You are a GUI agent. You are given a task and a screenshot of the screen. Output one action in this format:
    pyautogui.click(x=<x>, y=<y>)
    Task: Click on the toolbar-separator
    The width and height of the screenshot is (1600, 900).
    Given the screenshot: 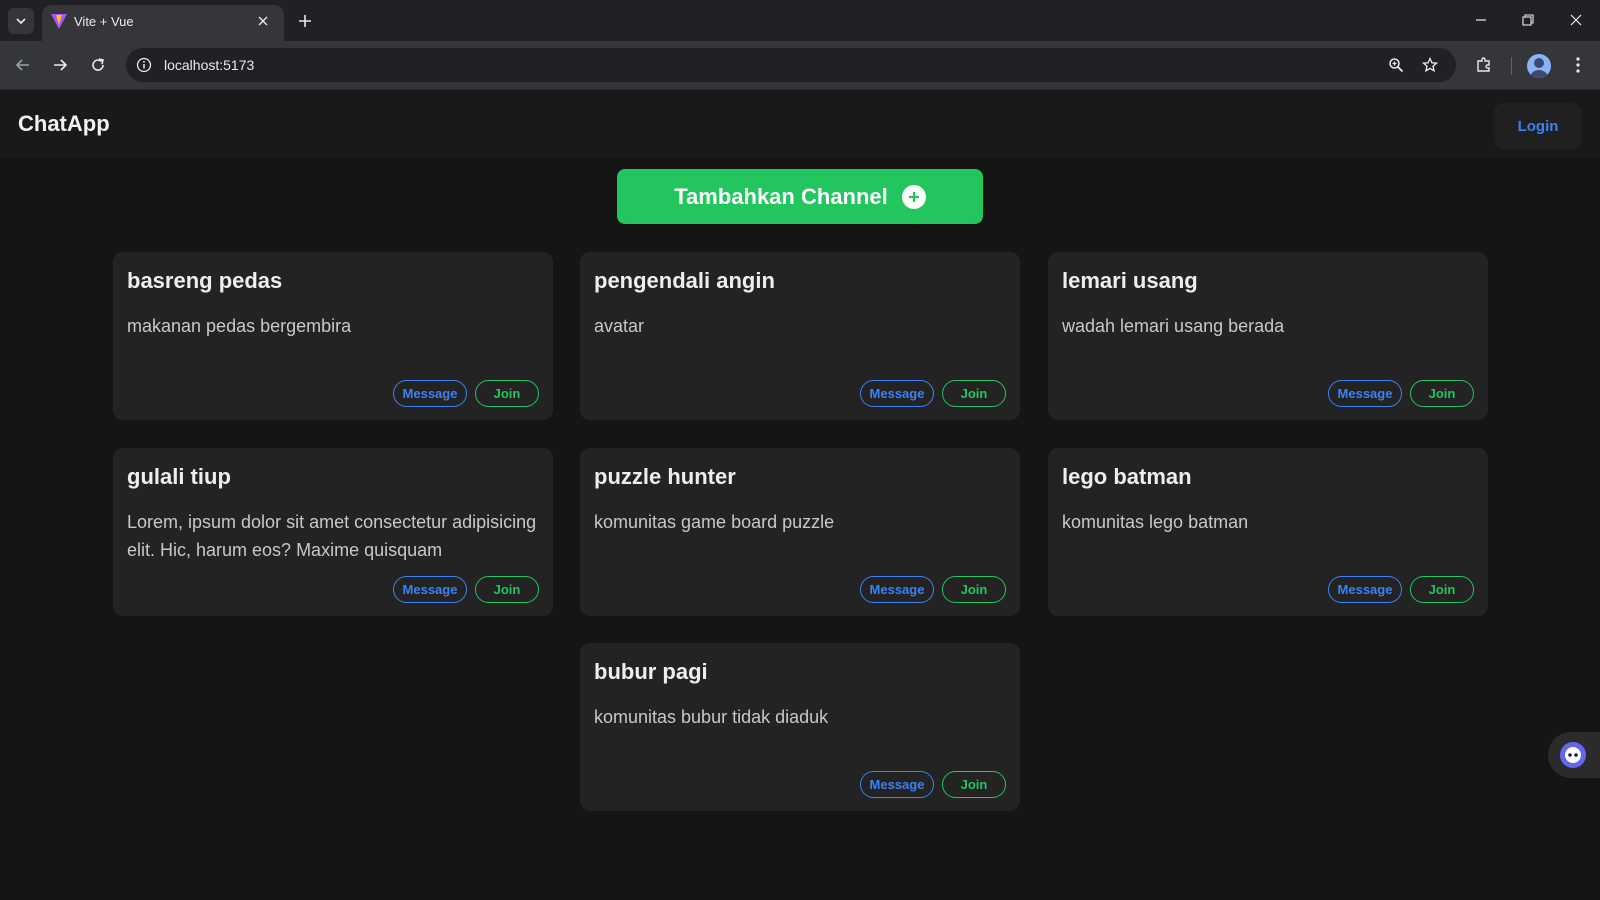 What is the action you would take?
    pyautogui.click(x=1511, y=66)
    